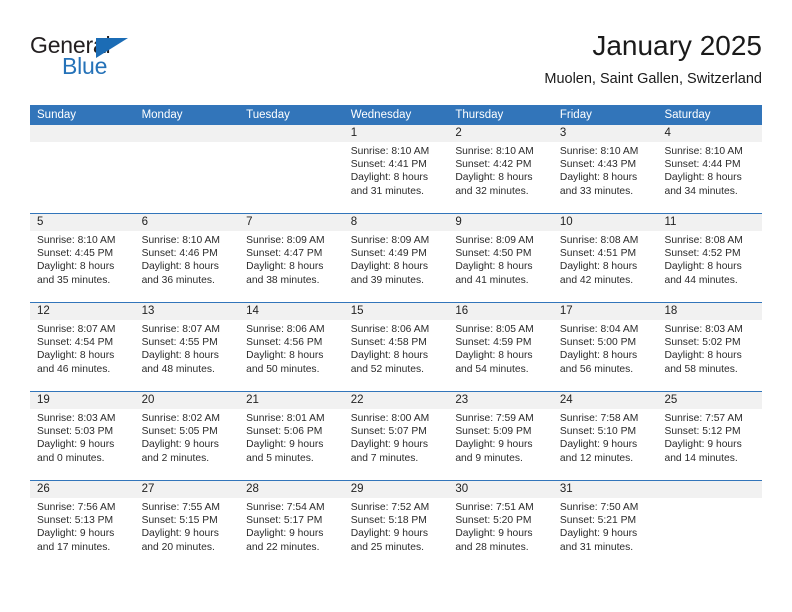 Image resolution: width=792 pixels, height=612 pixels. I want to click on daylight-text-line2: and 48 minutes., so click(178, 369).